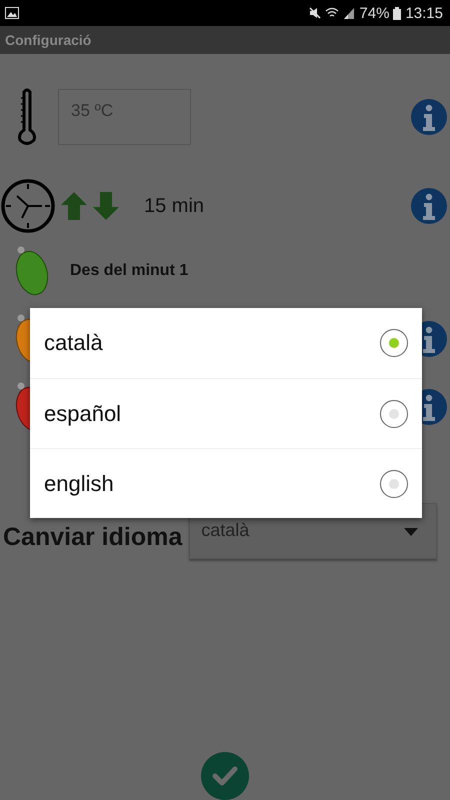 The image size is (450, 800). I want to click on language-option: català, so click(226, 343).